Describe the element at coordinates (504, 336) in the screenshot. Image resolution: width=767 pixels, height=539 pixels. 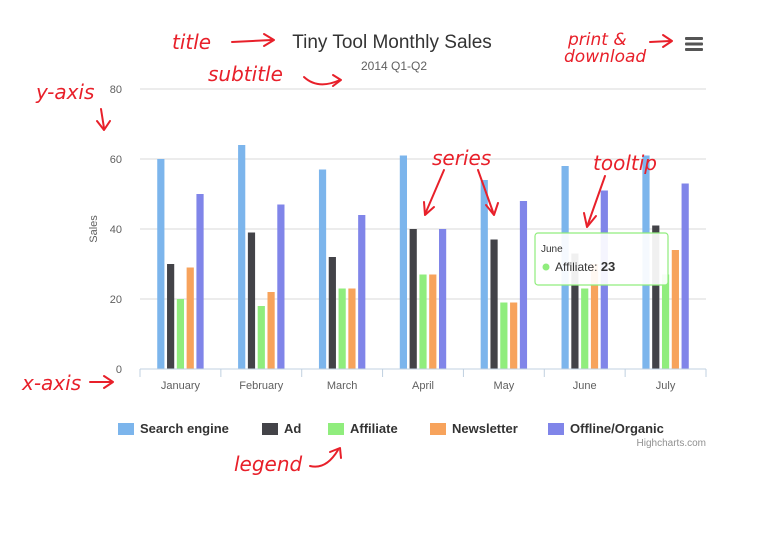
I see `bar-affiliate-may` at that location.